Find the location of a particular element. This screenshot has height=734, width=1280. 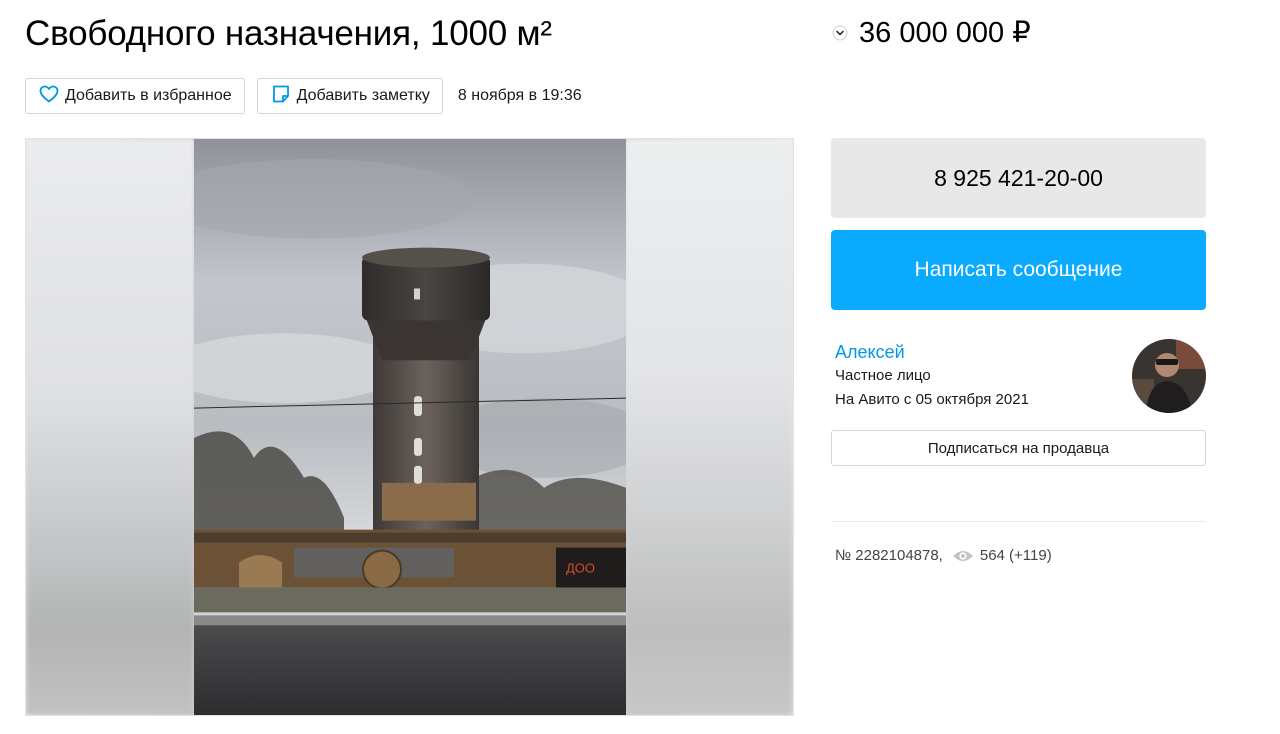

write-message-button: Написать сообщение is located at coordinates (1018, 270).